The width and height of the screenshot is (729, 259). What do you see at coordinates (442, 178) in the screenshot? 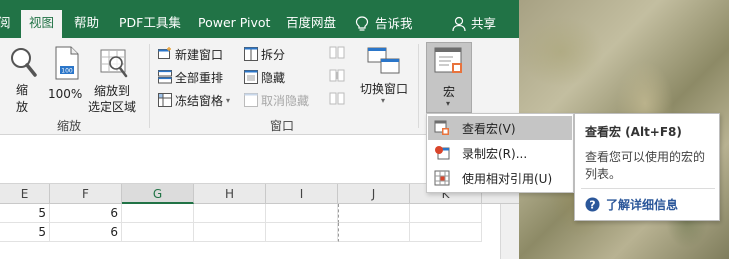
I see `relative-references-icon` at bounding box center [442, 178].